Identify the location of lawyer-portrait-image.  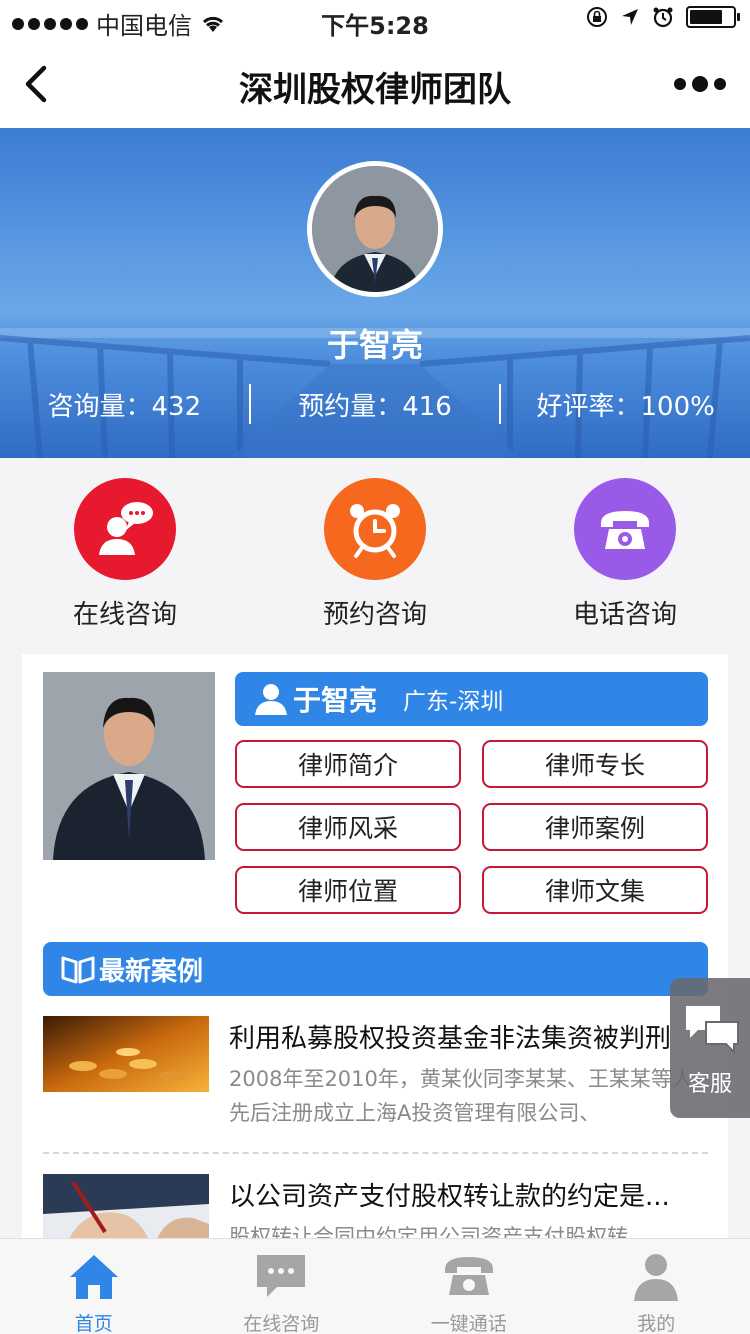
(375, 229).